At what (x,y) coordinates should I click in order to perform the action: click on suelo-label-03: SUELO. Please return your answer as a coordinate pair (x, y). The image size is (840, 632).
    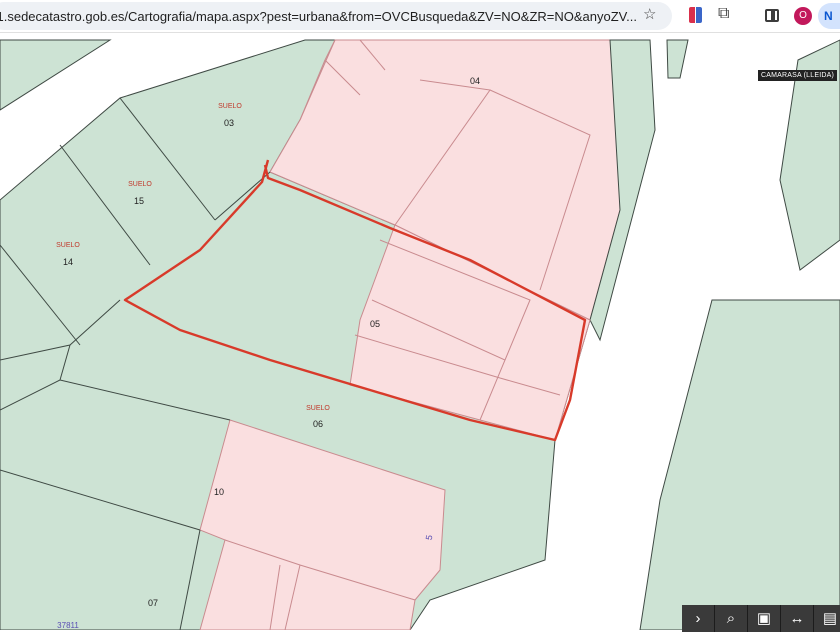
    Looking at the image, I should click on (230, 106).